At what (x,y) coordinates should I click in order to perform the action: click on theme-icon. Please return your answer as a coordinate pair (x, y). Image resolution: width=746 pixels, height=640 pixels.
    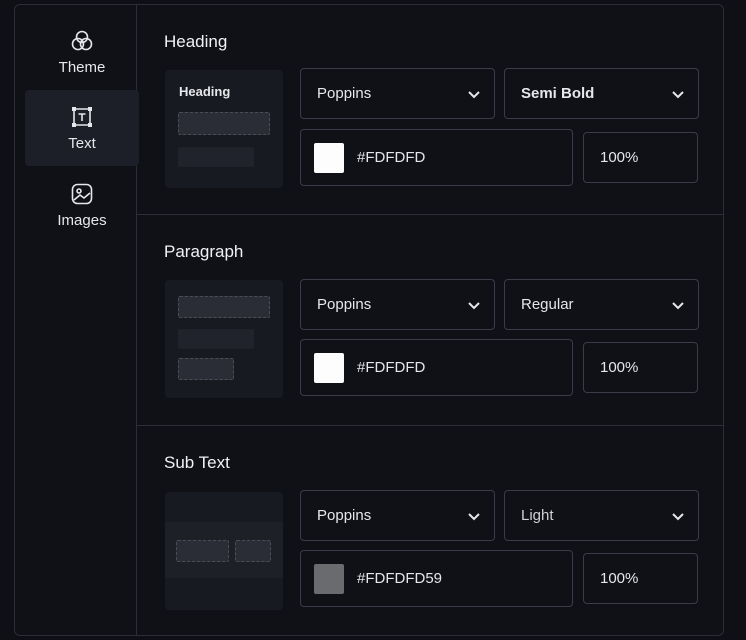
    Looking at the image, I should click on (82, 40).